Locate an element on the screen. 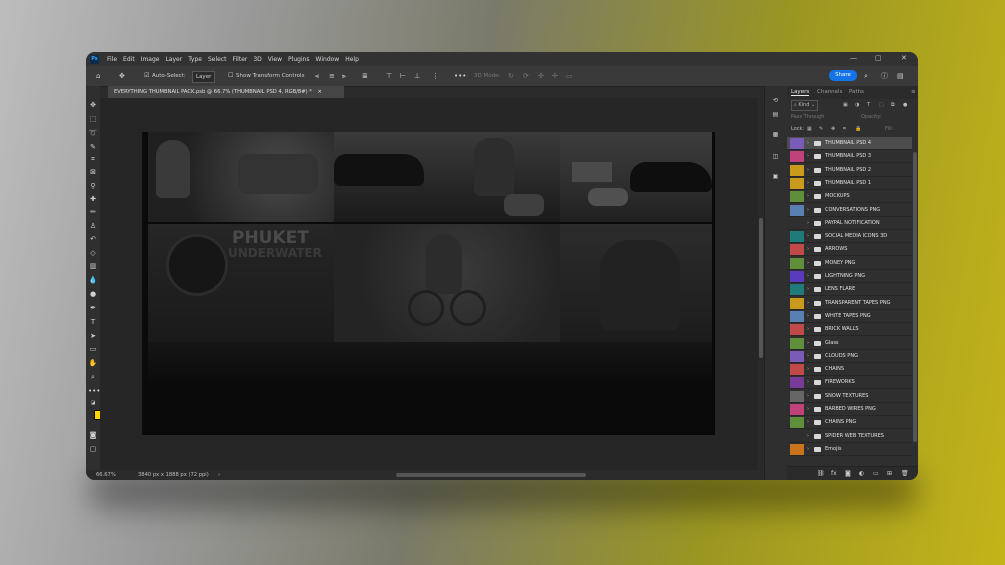  layer-row: › MONEY PNG is located at coordinates (849, 263).